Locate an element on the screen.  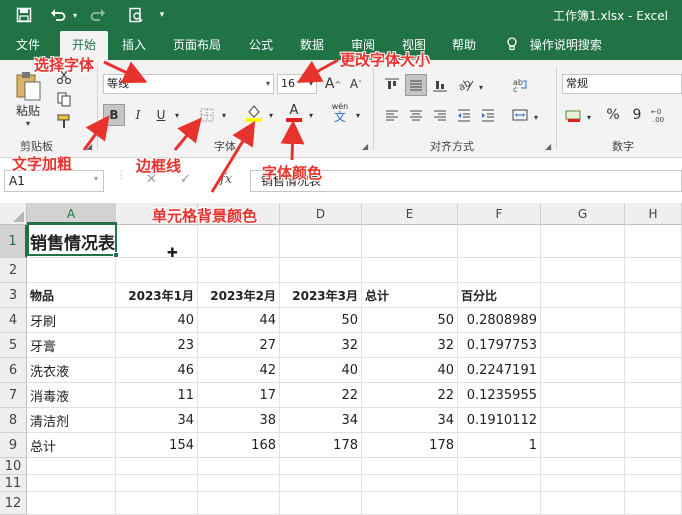
row-header-4: 4 is located at coordinates (13, 320).